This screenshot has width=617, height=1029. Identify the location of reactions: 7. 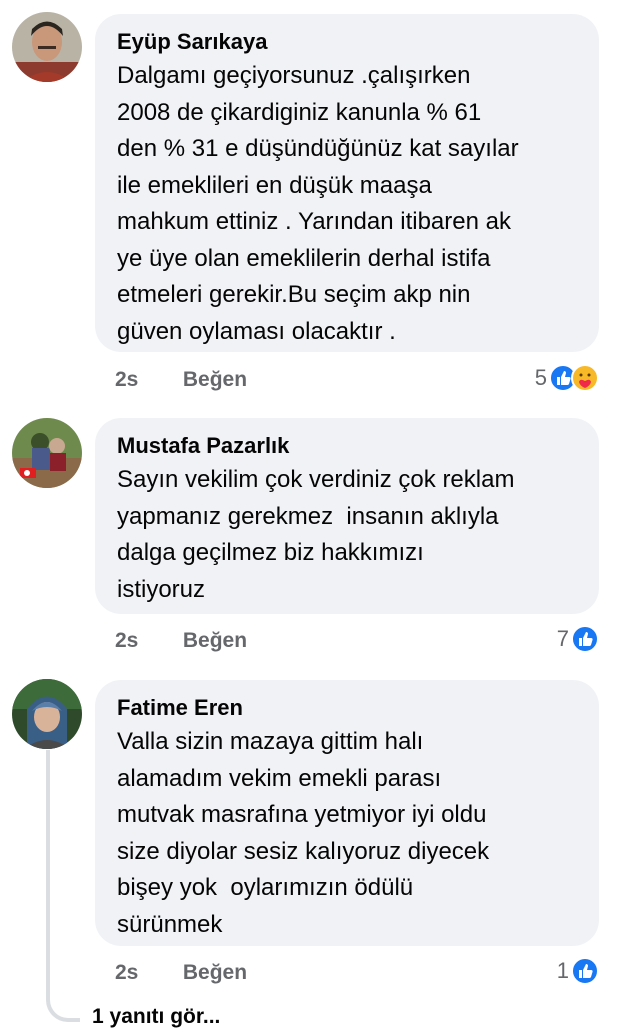
(578, 639).